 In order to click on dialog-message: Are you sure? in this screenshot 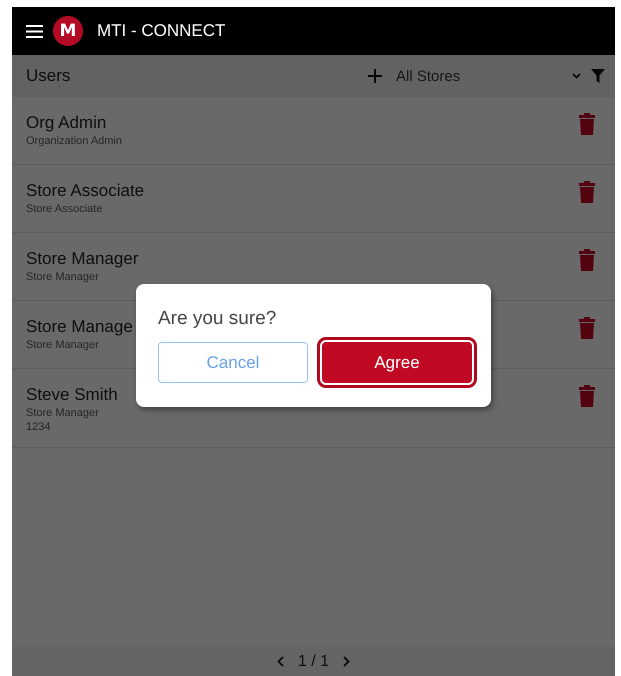, I will do `click(218, 319)`.